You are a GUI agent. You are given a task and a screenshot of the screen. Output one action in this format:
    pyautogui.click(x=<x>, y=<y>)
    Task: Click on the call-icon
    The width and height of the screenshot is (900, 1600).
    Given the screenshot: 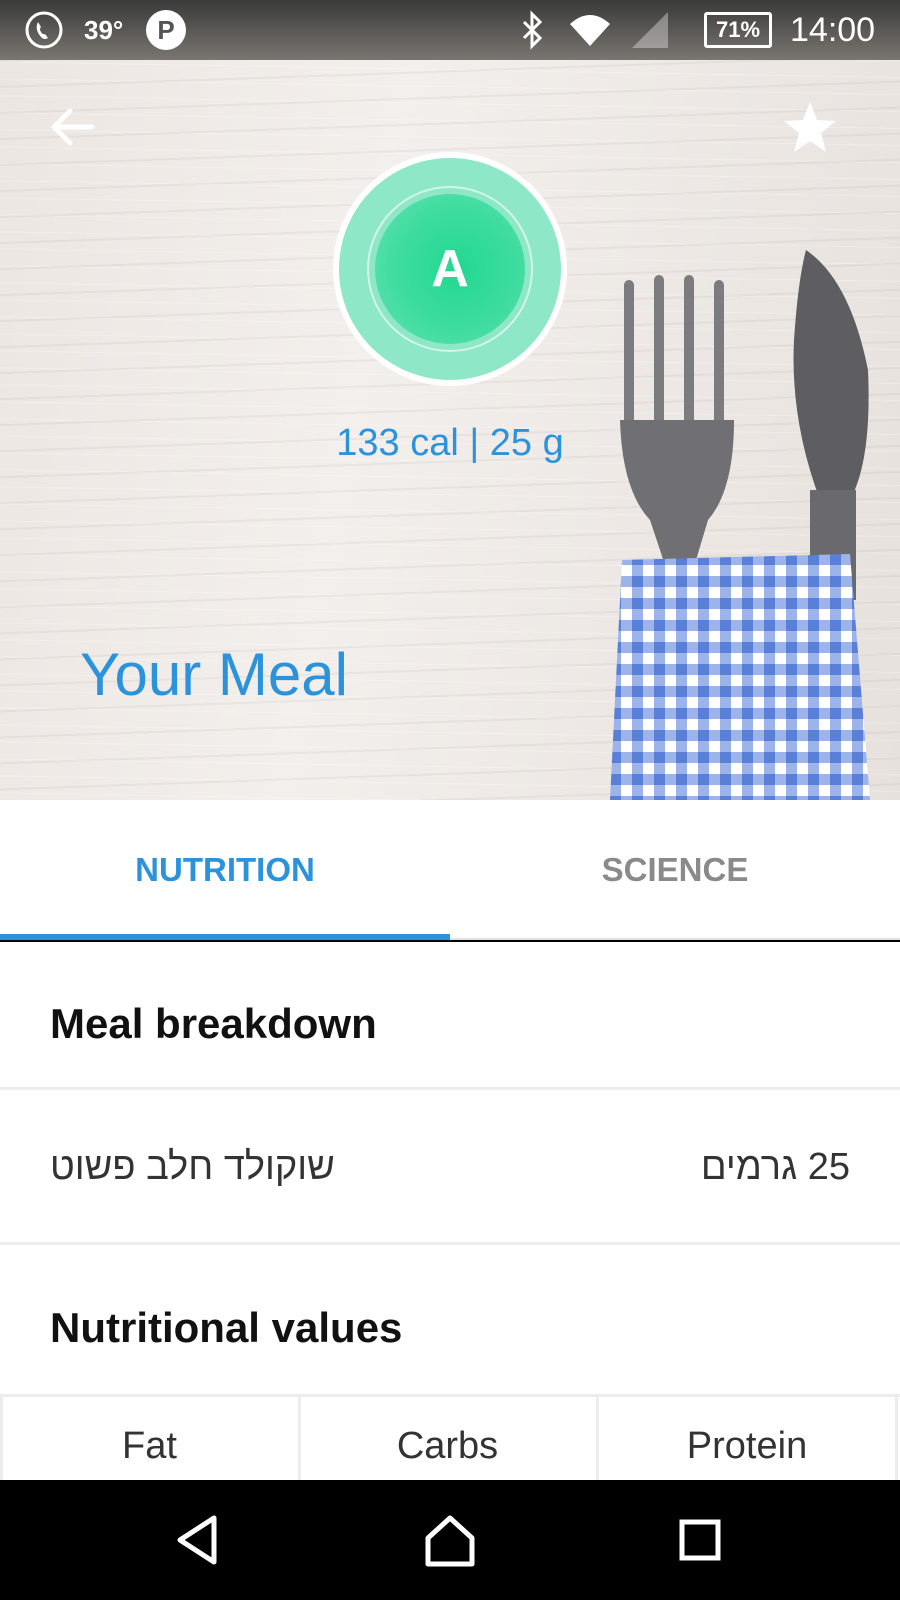 What is the action you would take?
    pyautogui.click(x=44, y=30)
    